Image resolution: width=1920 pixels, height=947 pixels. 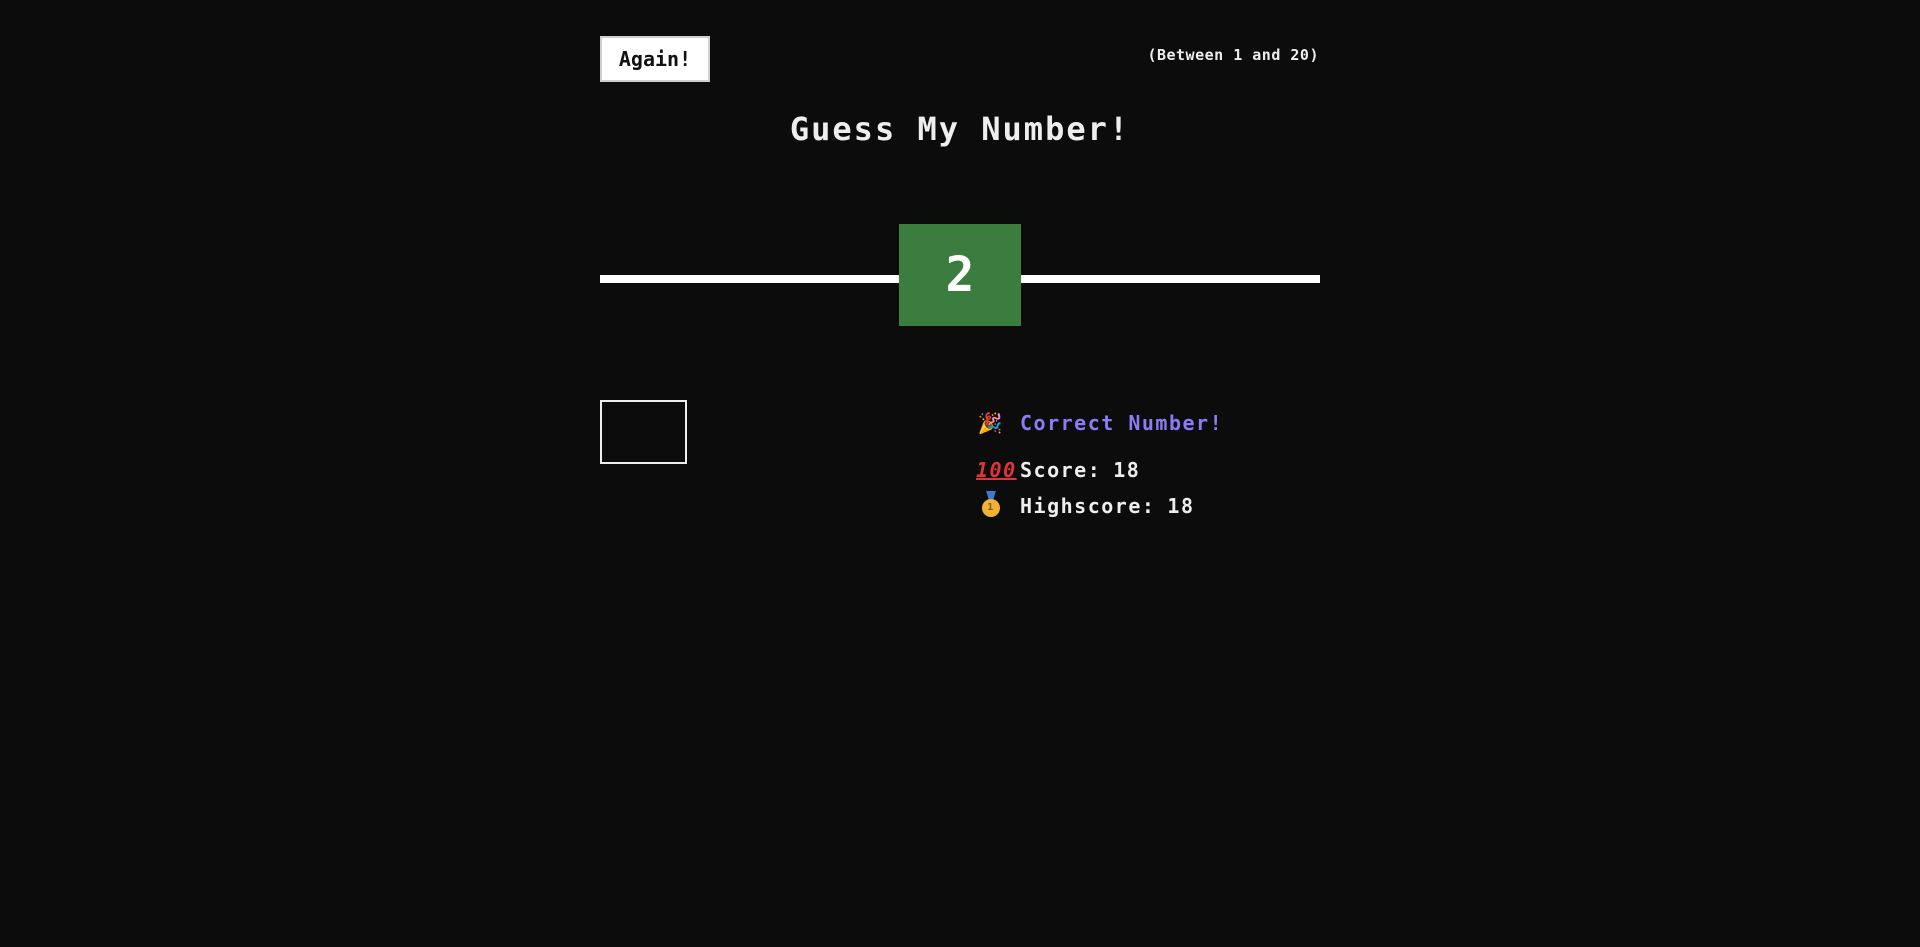 I want to click on party-popper-icon: 🎉, so click(x=991, y=423).